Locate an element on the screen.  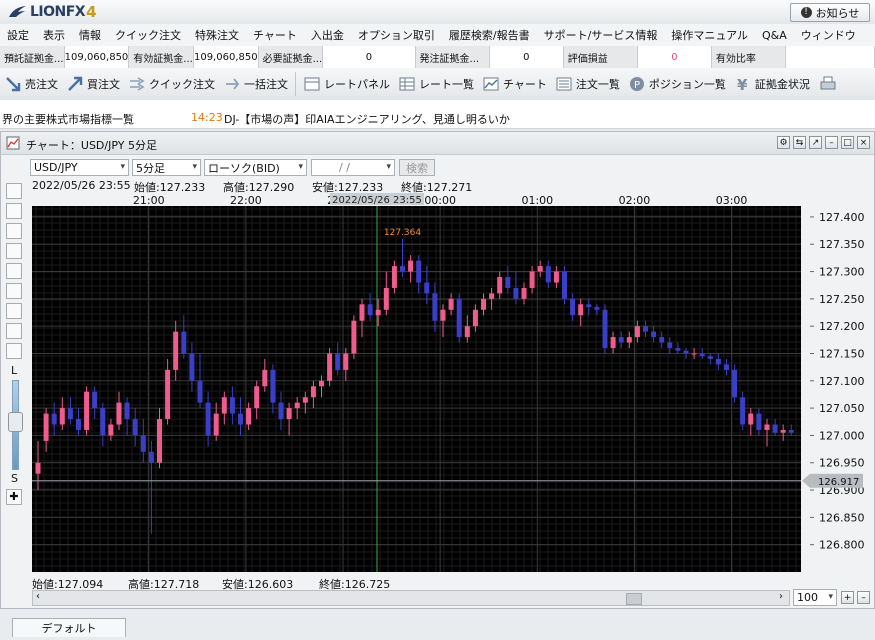
toolbar-button: クイック注文 is located at coordinates (171, 84).